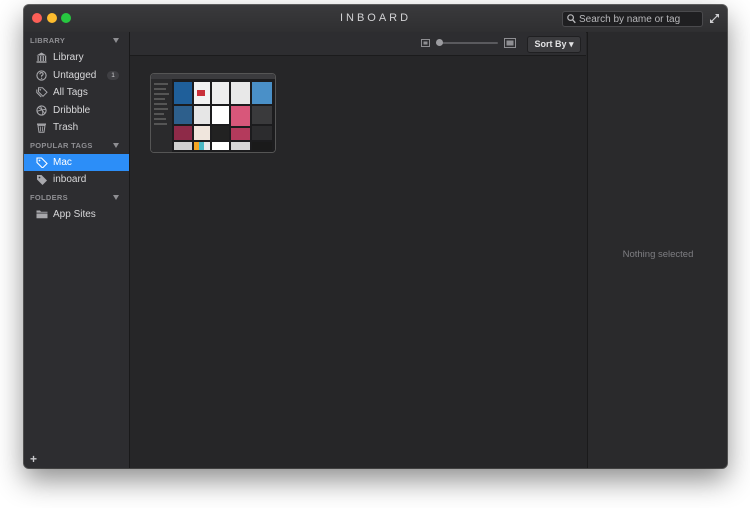 The height and width of the screenshot is (508, 750). I want to click on content-toolbar: Sort By ▾, so click(358, 44).